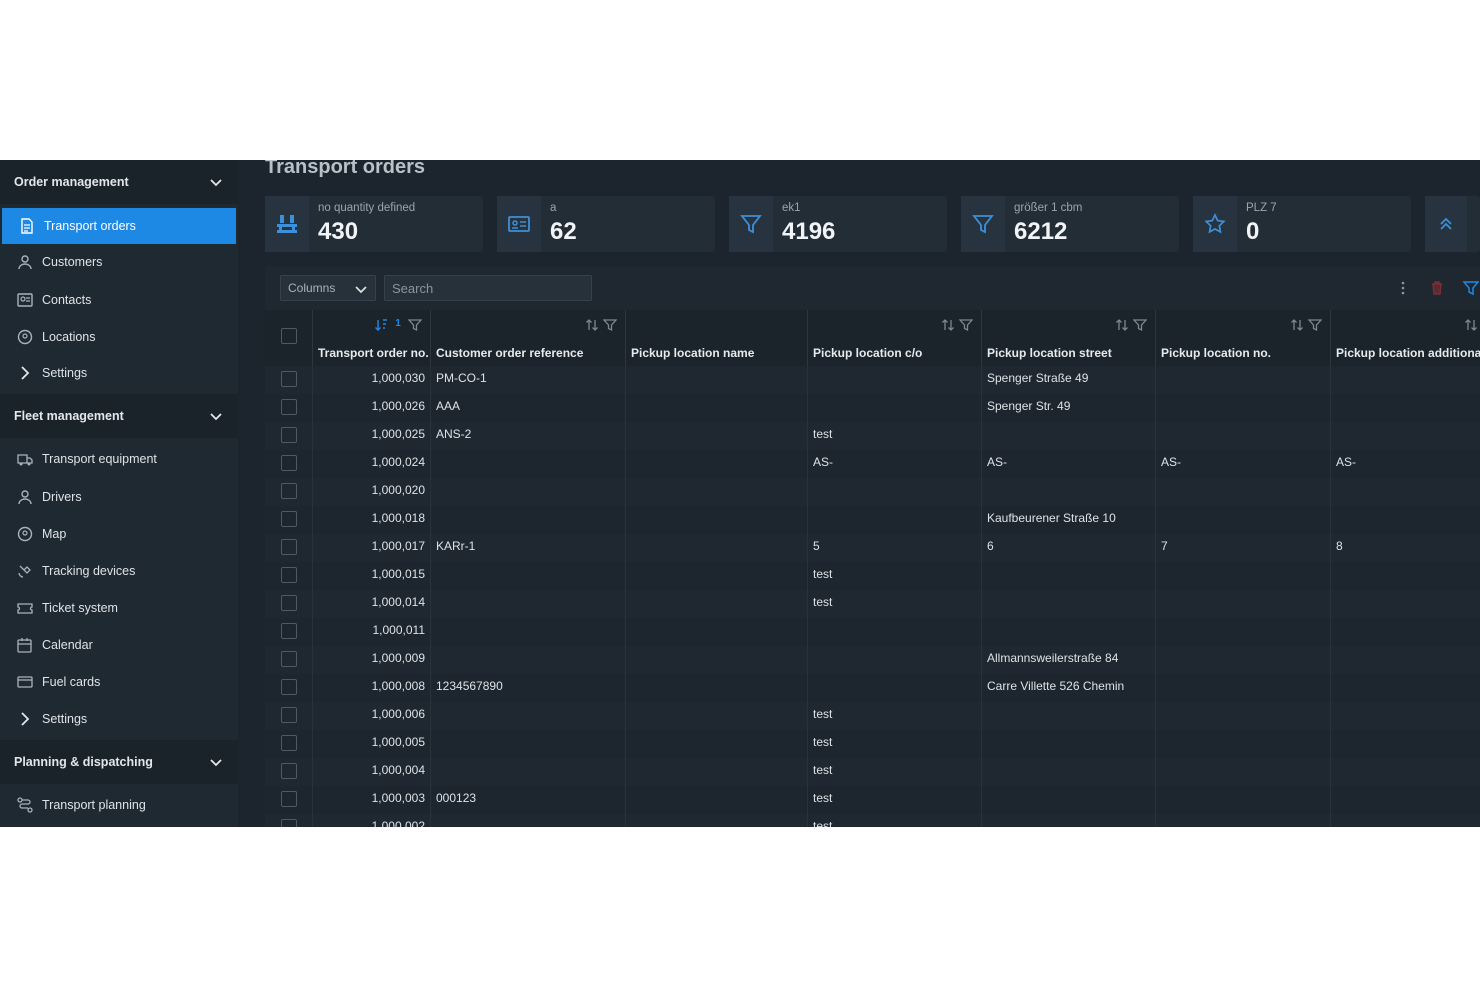  Describe the element at coordinates (872, 800) in the screenshot. I see `table-row: 1,000,003 000123 test` at that location.